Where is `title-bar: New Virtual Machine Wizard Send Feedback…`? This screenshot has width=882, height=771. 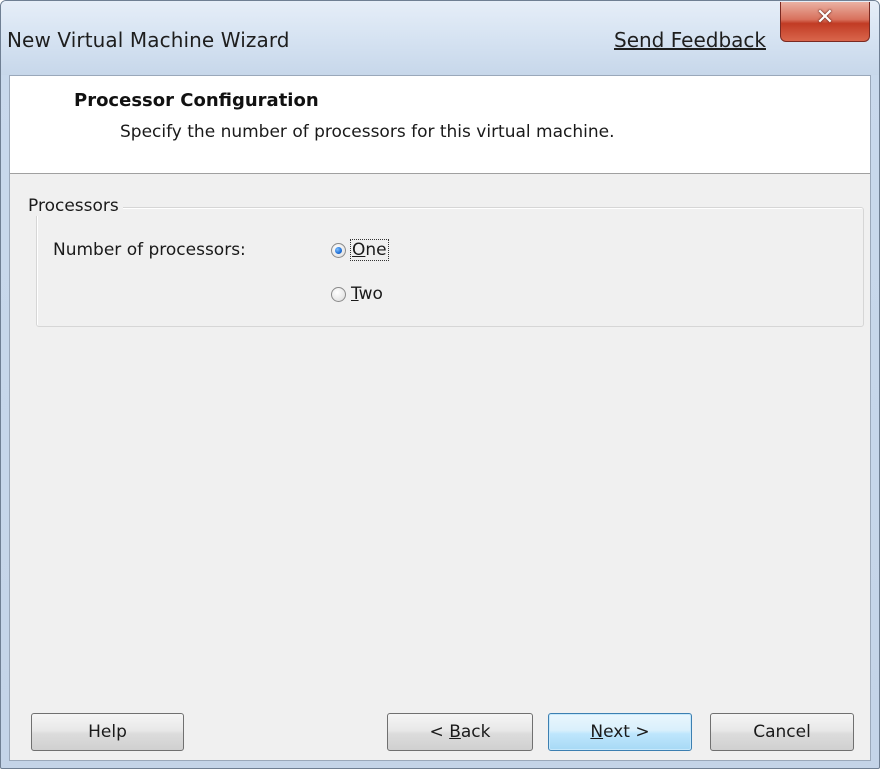
title-bar: New Virtual Machine Wizard Send Feedback… is located at coordinates (440, 38).